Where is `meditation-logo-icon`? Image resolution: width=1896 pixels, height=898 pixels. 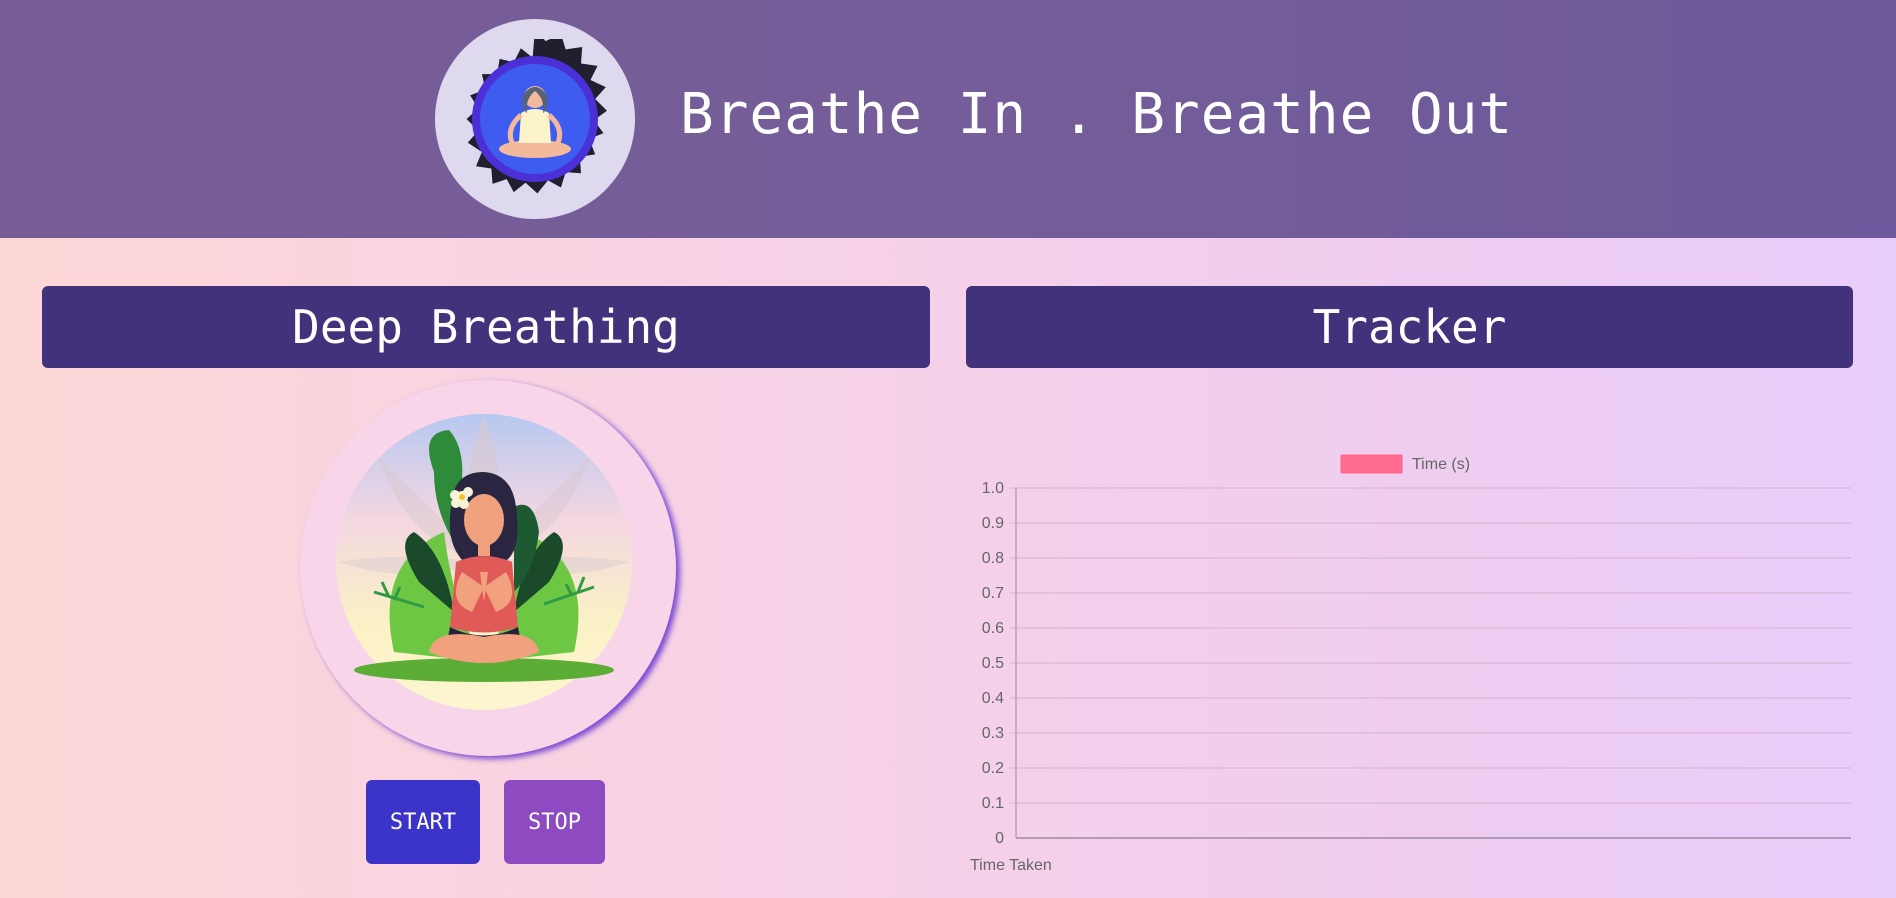 meditation-logo-icon is located at coordinates (536, 116).